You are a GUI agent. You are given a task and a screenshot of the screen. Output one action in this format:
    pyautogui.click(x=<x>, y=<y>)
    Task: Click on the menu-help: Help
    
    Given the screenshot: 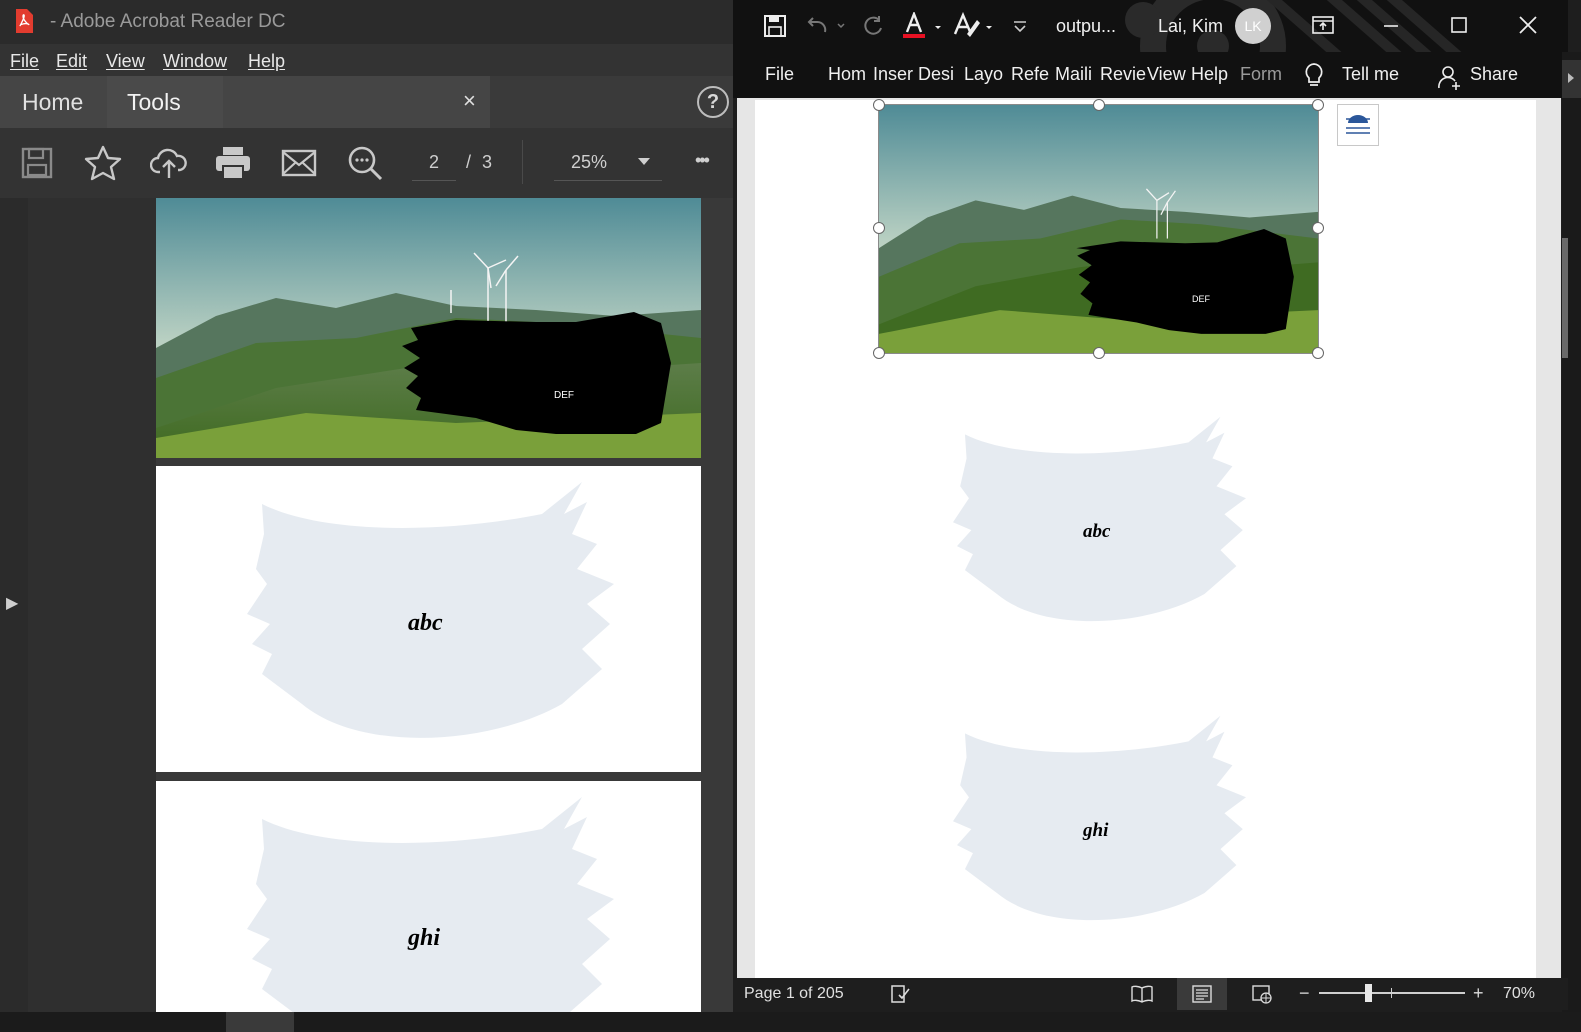 What is the action you would take?
    pyautogui.click(x=266, y=61)
    